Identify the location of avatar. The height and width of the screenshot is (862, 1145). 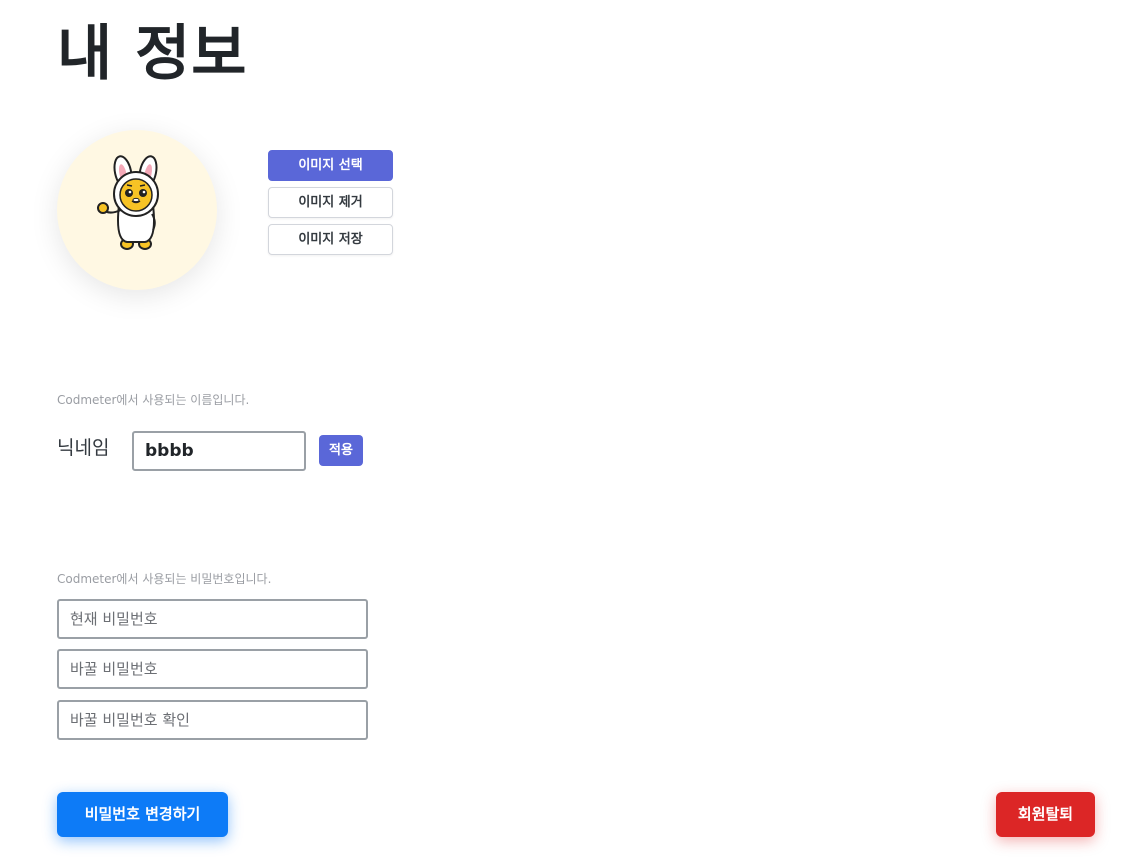
(137, 210).